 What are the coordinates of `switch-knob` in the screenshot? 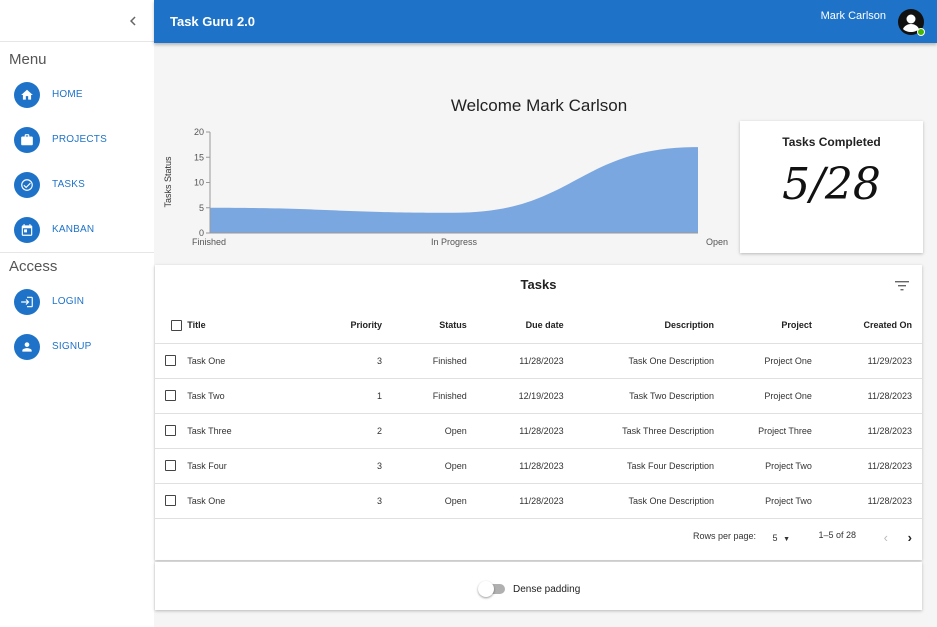 It's located at (486, 589).